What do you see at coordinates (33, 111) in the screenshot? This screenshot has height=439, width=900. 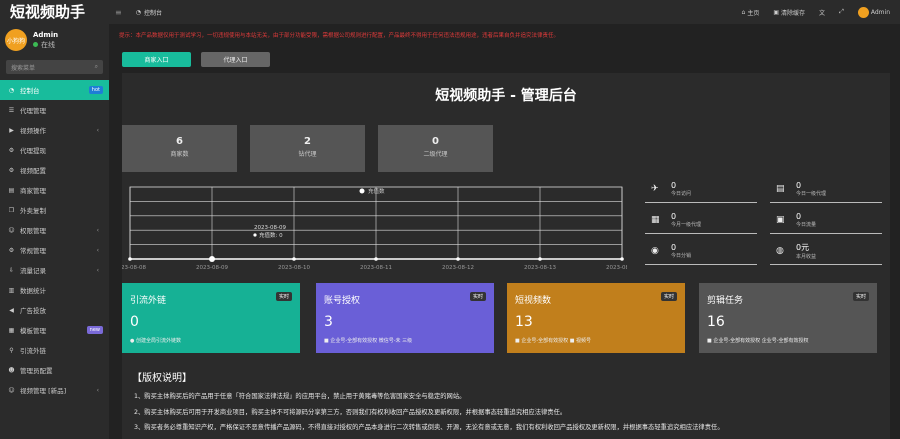 I see `sidebar-item-label: 代理管理` at bounding box center [33, 111].